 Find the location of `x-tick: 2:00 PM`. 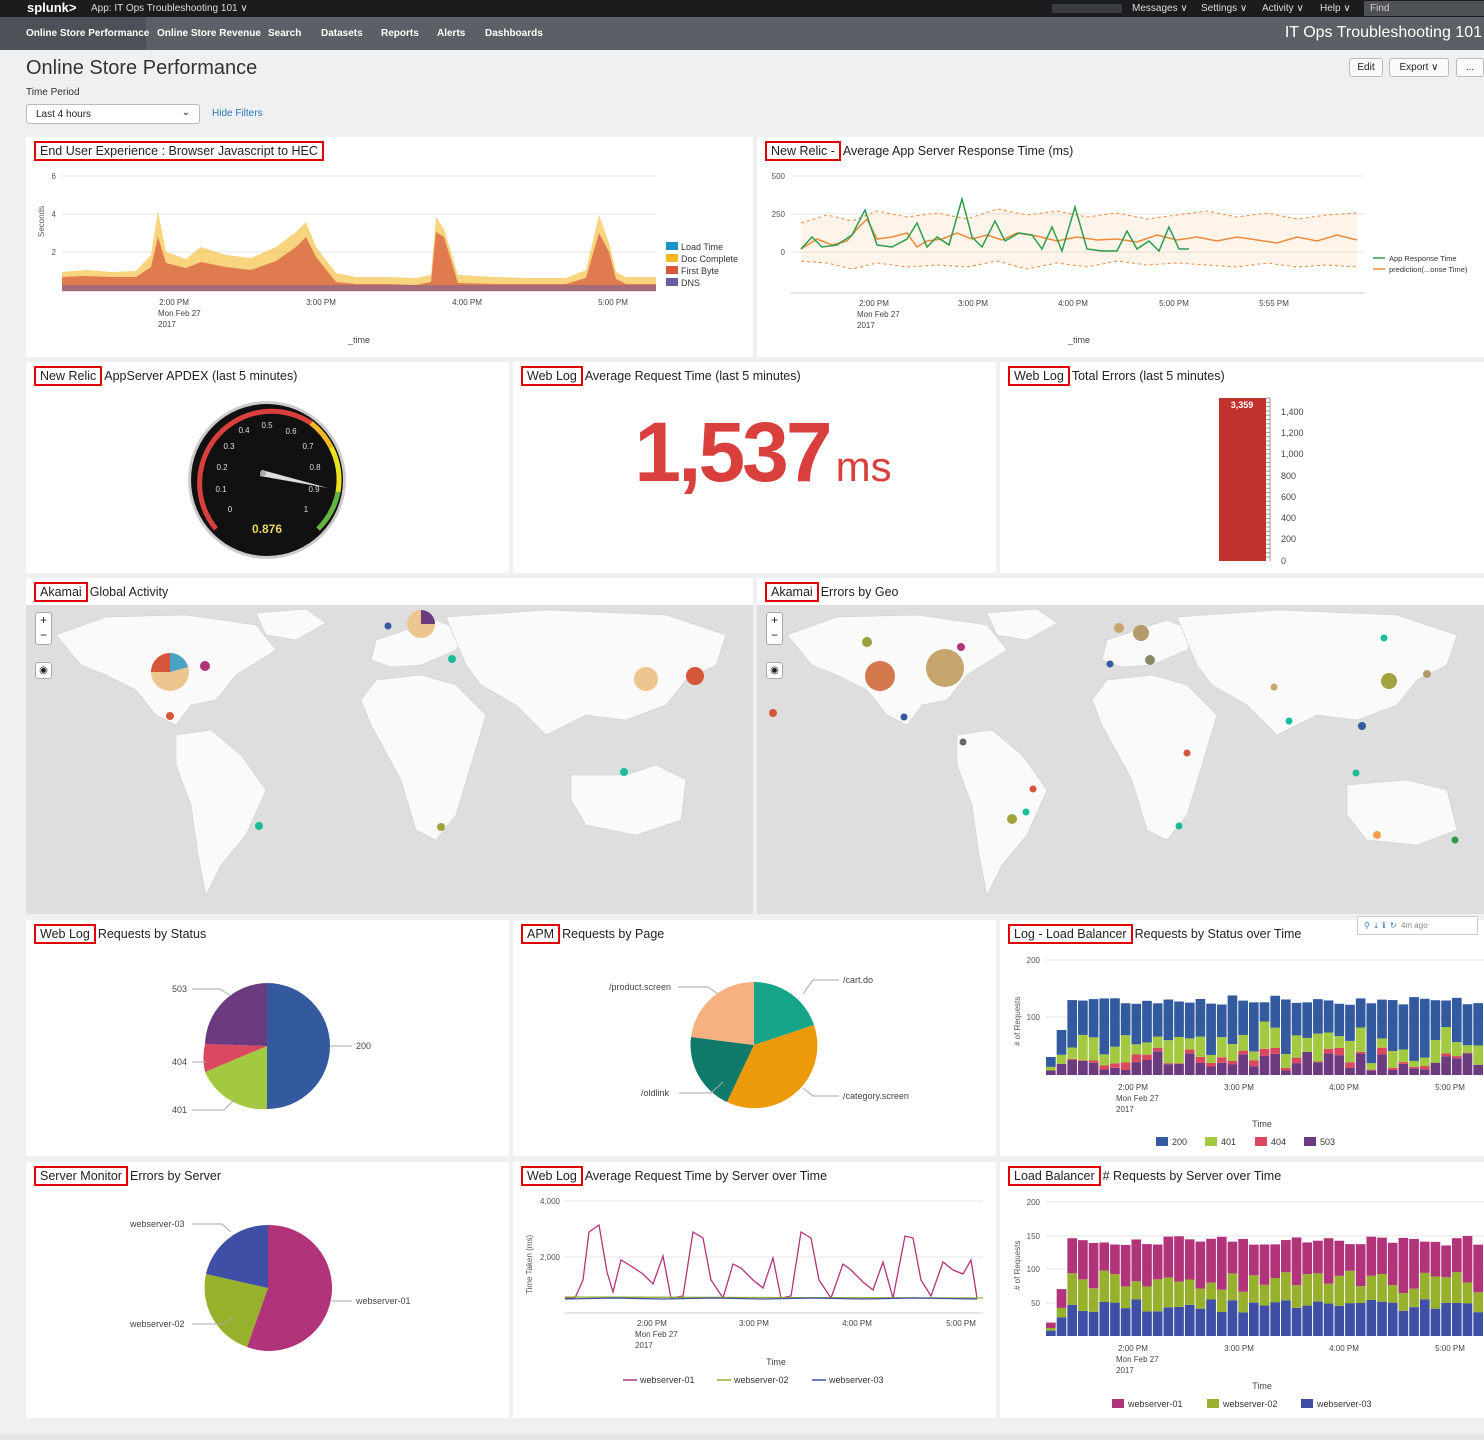

x-tick: 2:00 PM is located at coordinates (874, 303).